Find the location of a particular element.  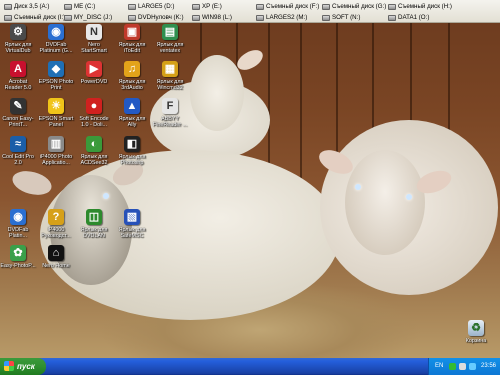

desktop-shortcut: ▧ Ярлык для SafeMSC is located at coordinates (132, 231).